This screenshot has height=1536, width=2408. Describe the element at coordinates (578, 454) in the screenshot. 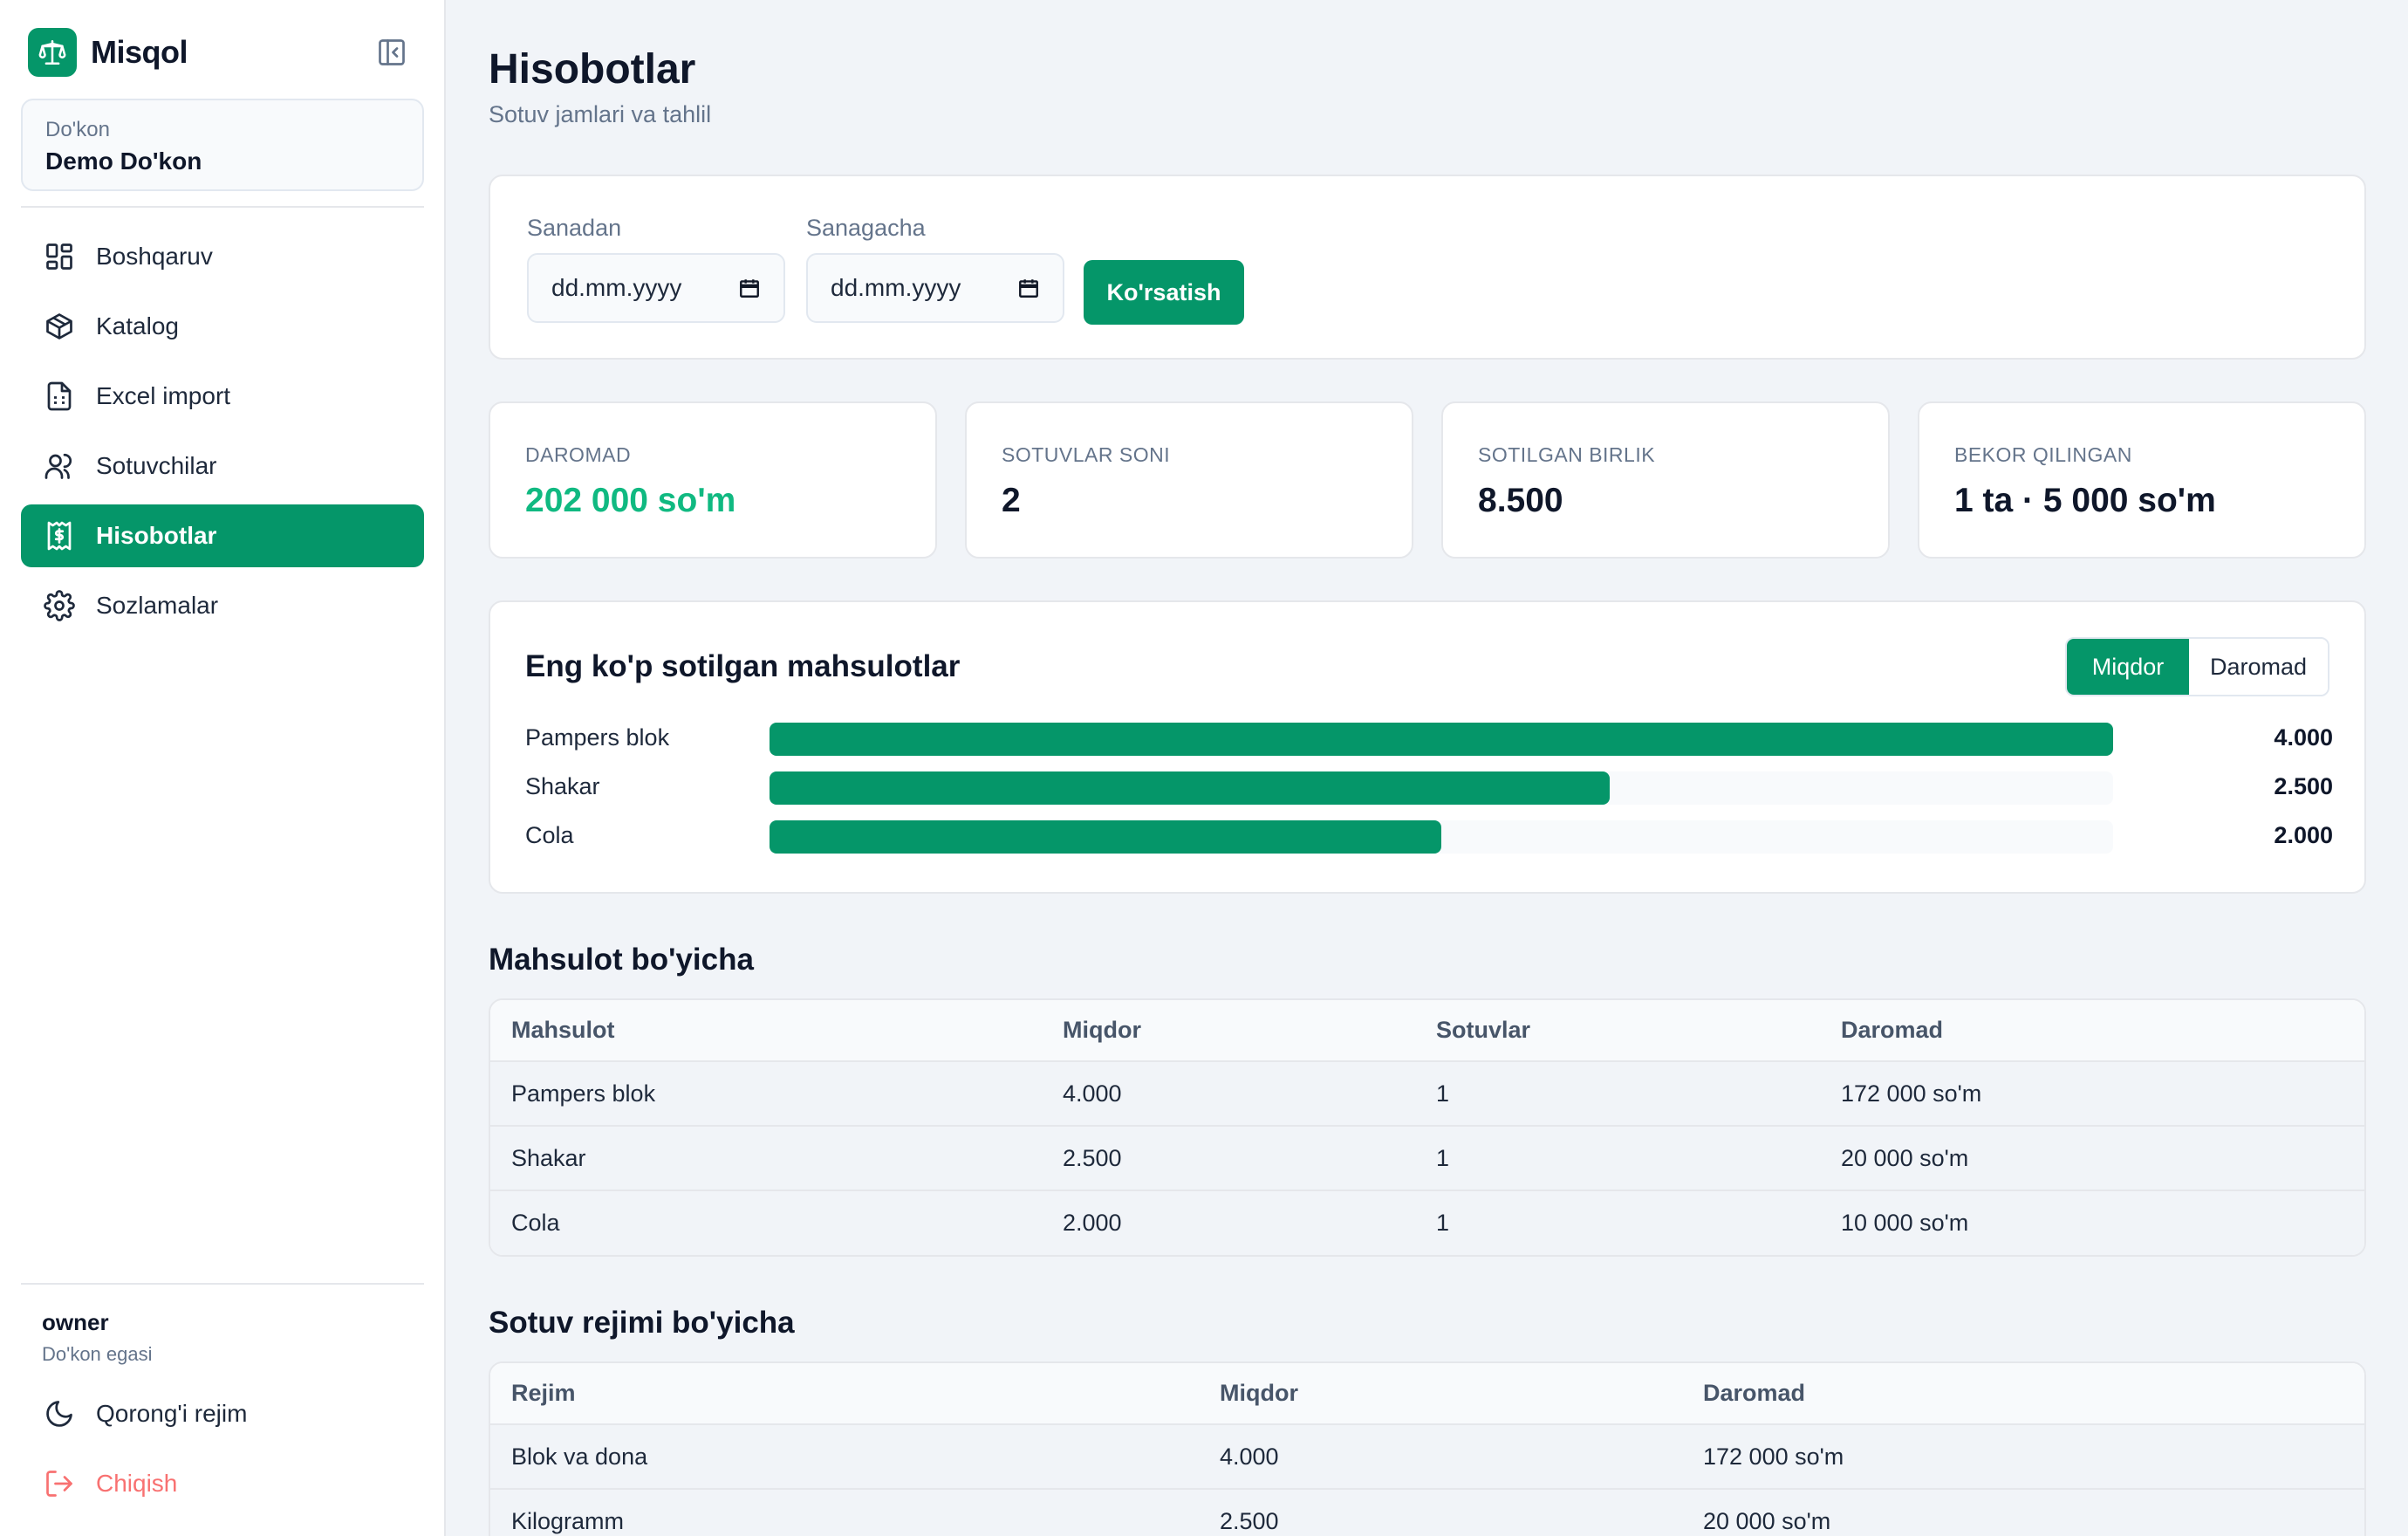

I see `stat-label: DAROMAD` at that location.